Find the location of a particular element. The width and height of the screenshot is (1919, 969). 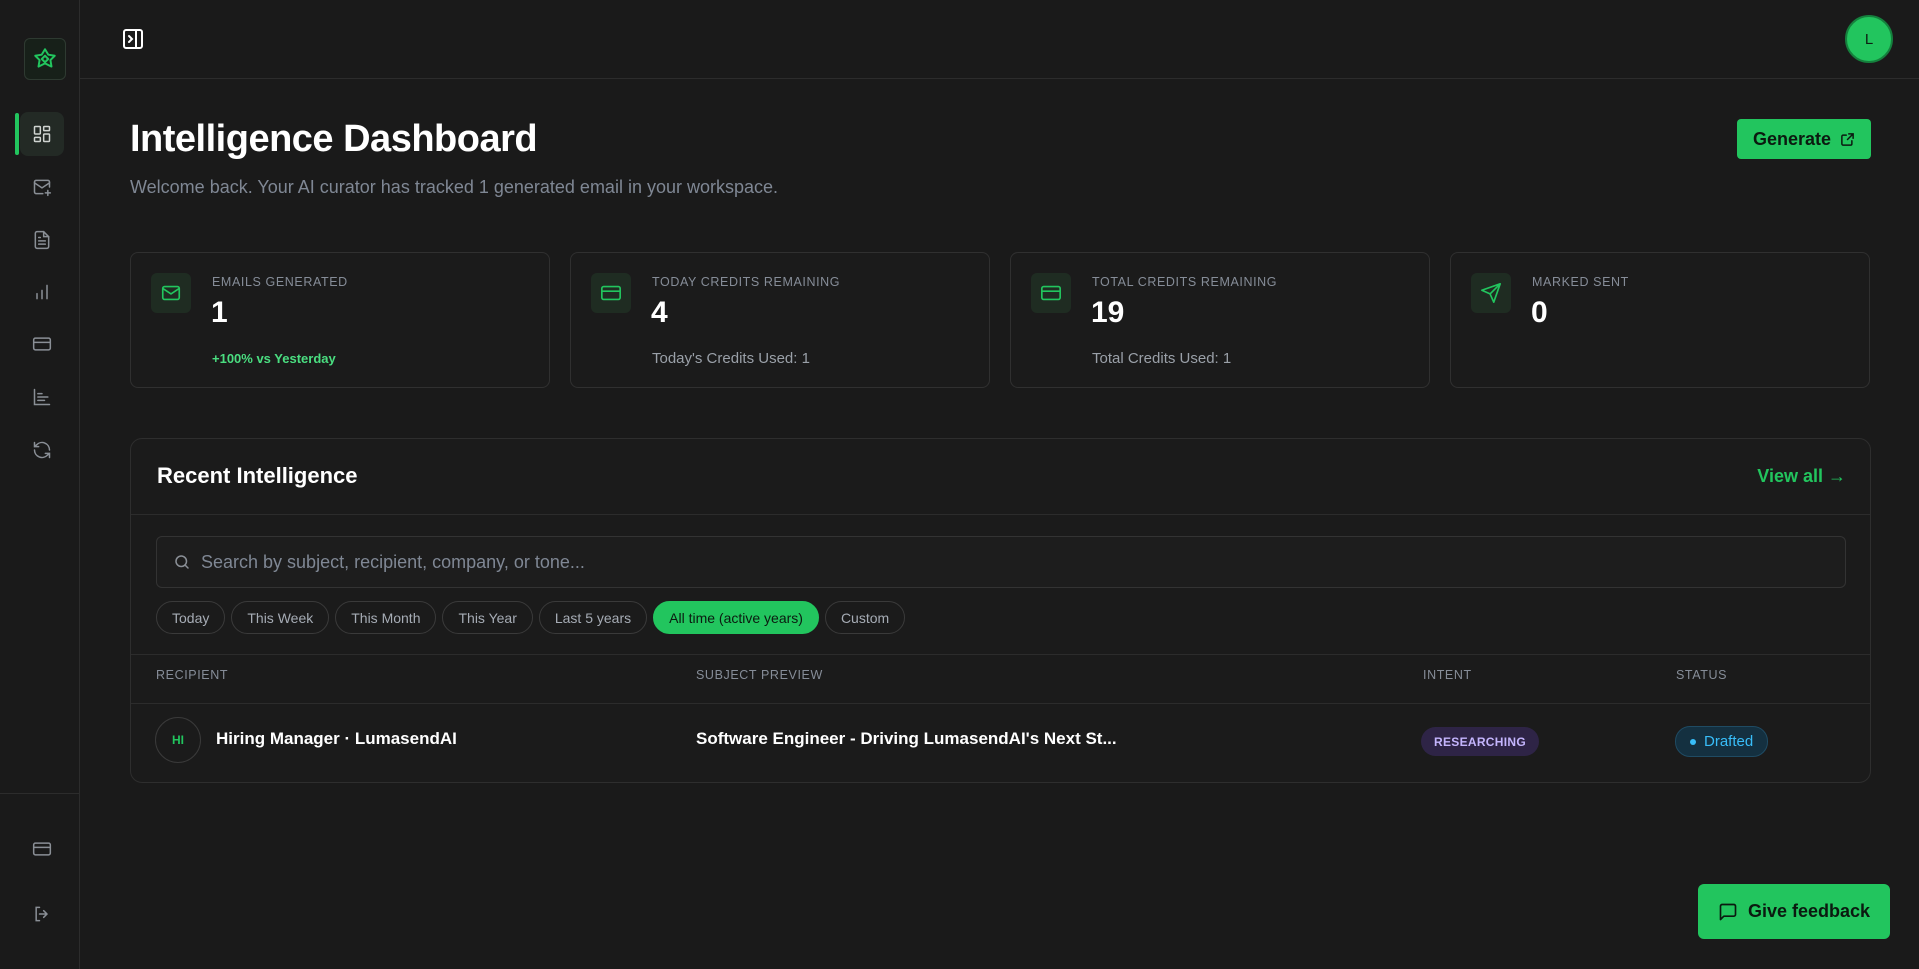

search-icon is located at coordinates (182, 562).